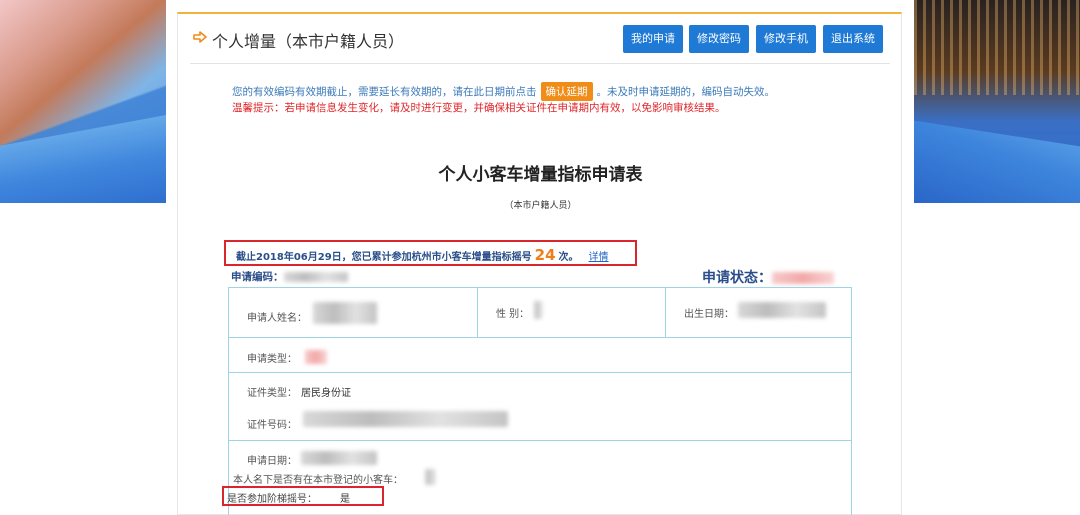  What do you see at coordinates (345, 499) in the screenshot?
I see `ladder-lottery-value: 是` at bounding box center [345, 499].